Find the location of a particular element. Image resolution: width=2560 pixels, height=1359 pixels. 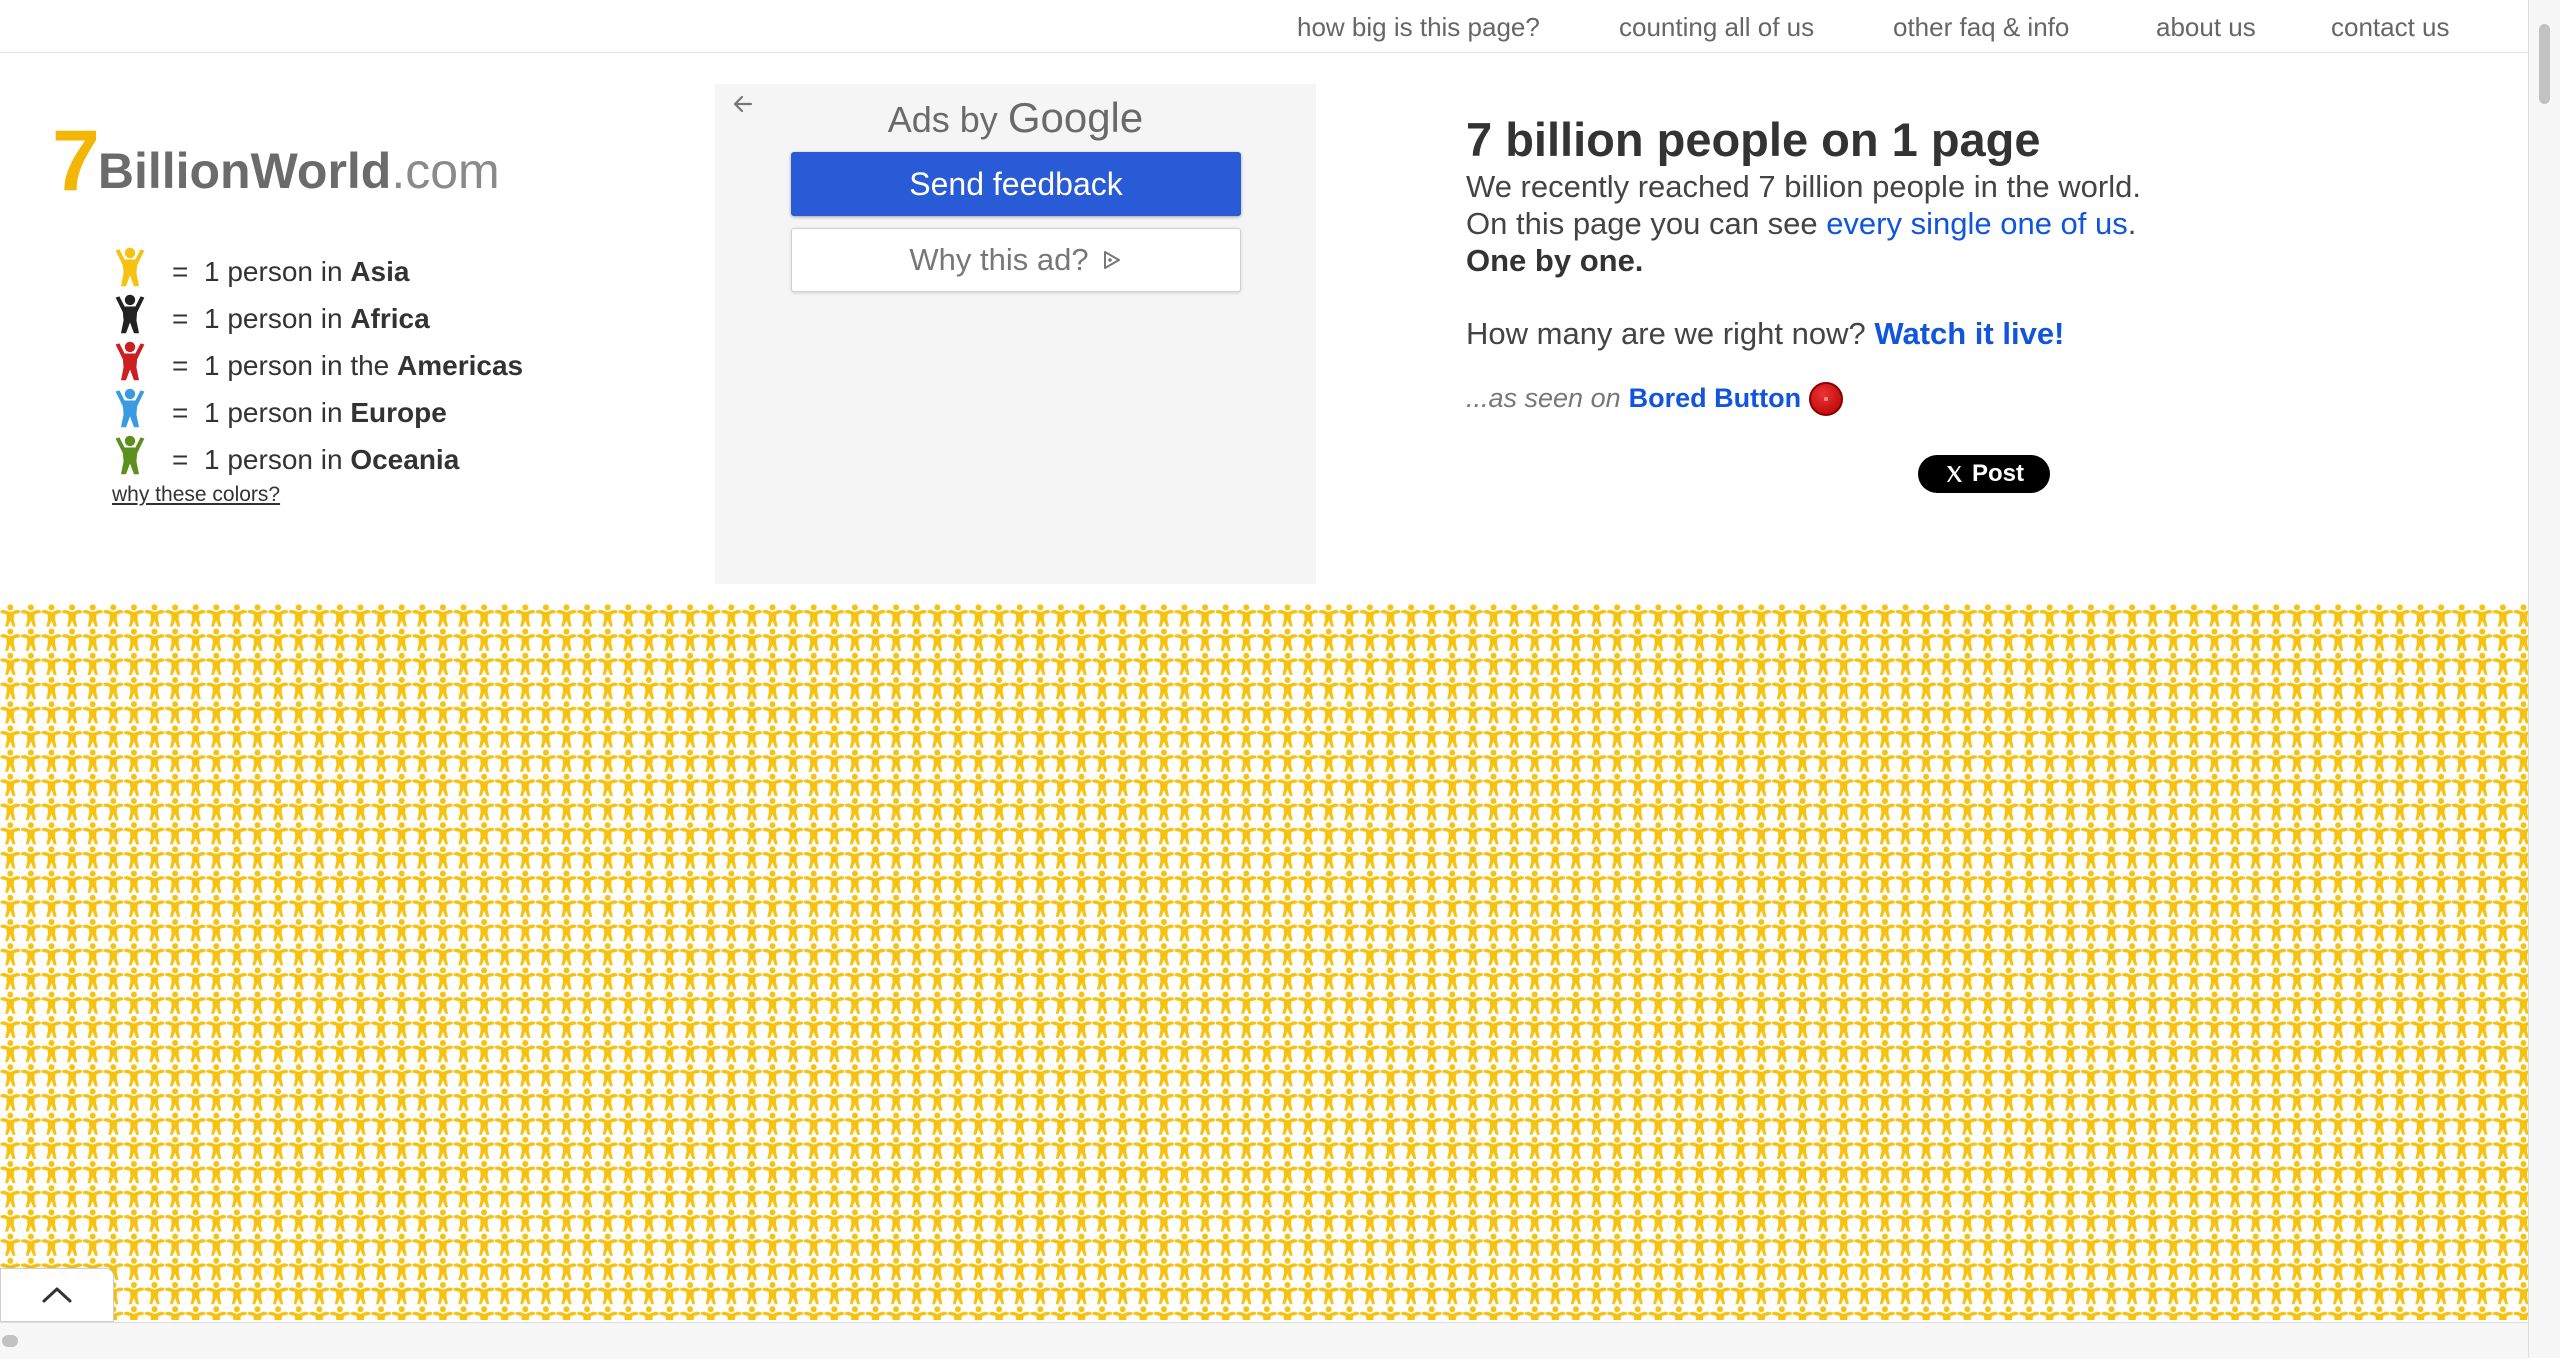

page-title: 7 billion people on 1 page is located at coordinates (1753, 139).